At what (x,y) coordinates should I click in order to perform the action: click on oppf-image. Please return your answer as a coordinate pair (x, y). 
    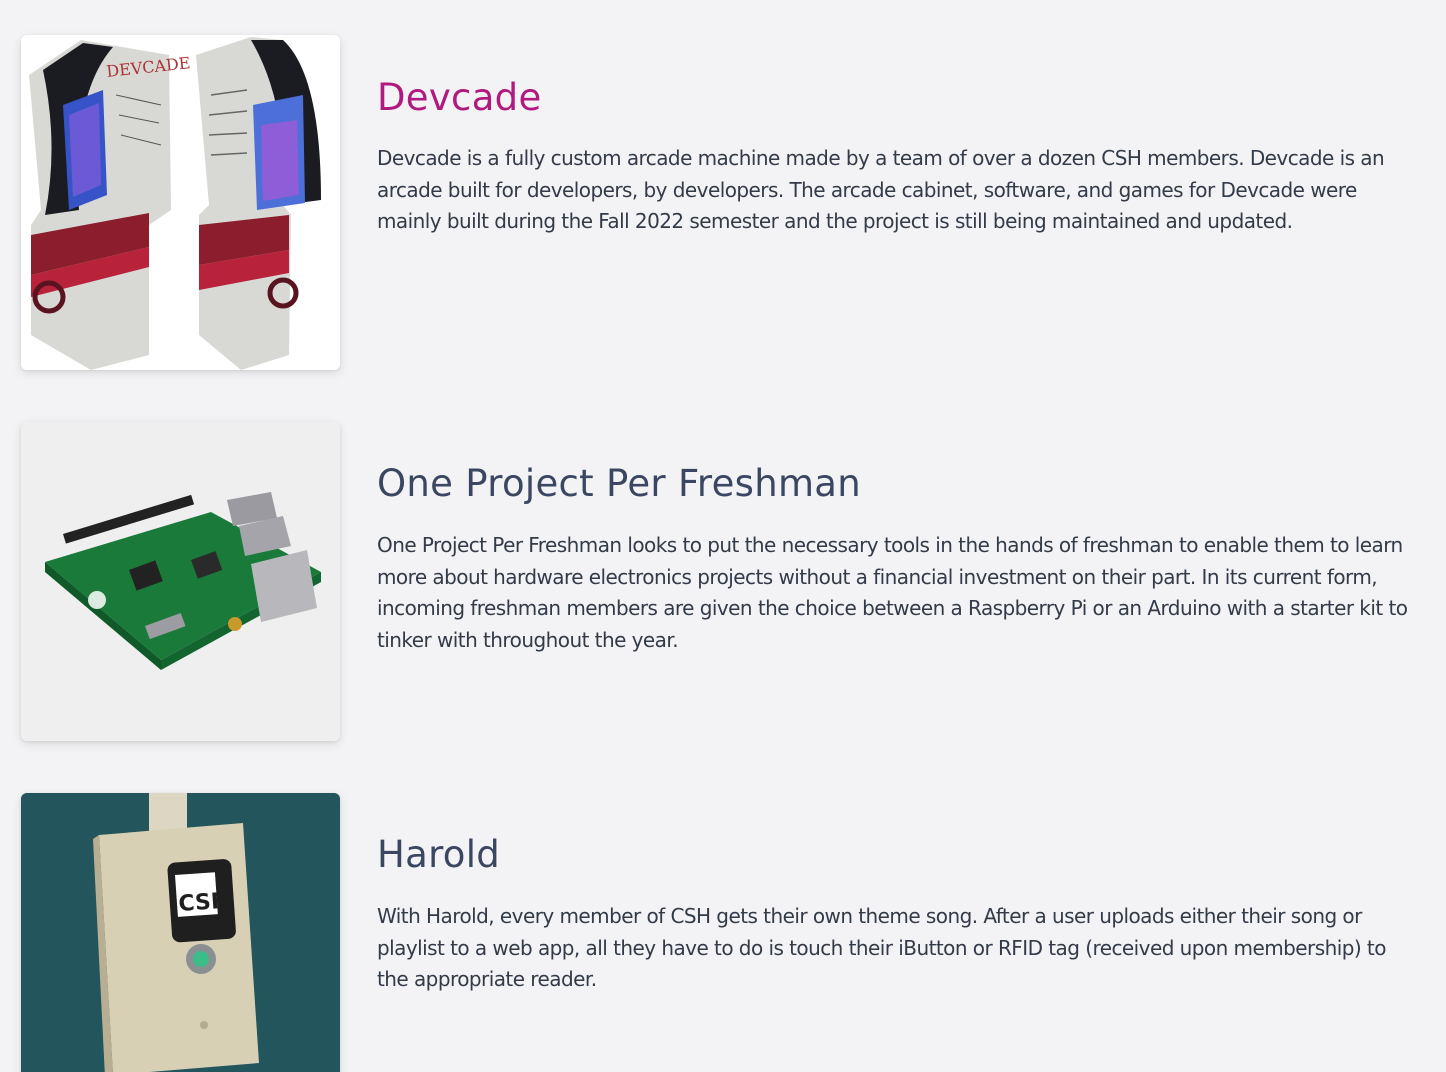
    Looking at the image, I should click on (180, 581).